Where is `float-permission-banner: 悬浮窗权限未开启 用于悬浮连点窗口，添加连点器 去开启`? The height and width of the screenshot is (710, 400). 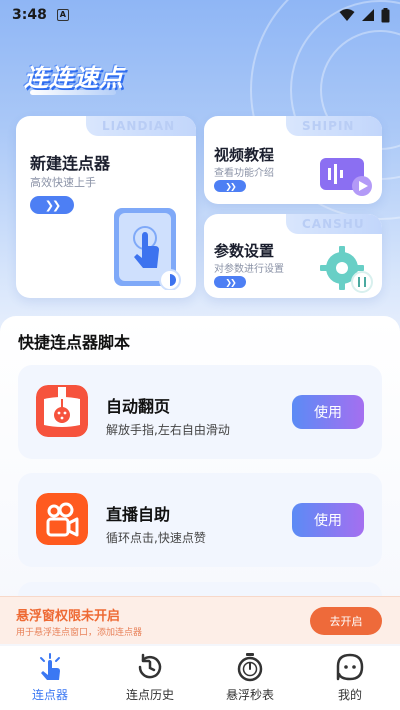
float-permission-banner: 悬浮窗权限未开启 用于悬浮连点窗口，添加连点器 去开启 is located at coordinates (200, 620).